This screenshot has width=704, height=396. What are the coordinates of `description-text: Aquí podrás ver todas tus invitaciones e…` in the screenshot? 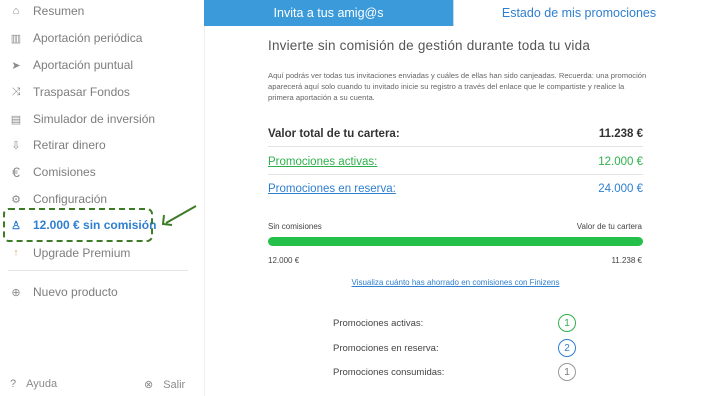 It's located at (457, 86).